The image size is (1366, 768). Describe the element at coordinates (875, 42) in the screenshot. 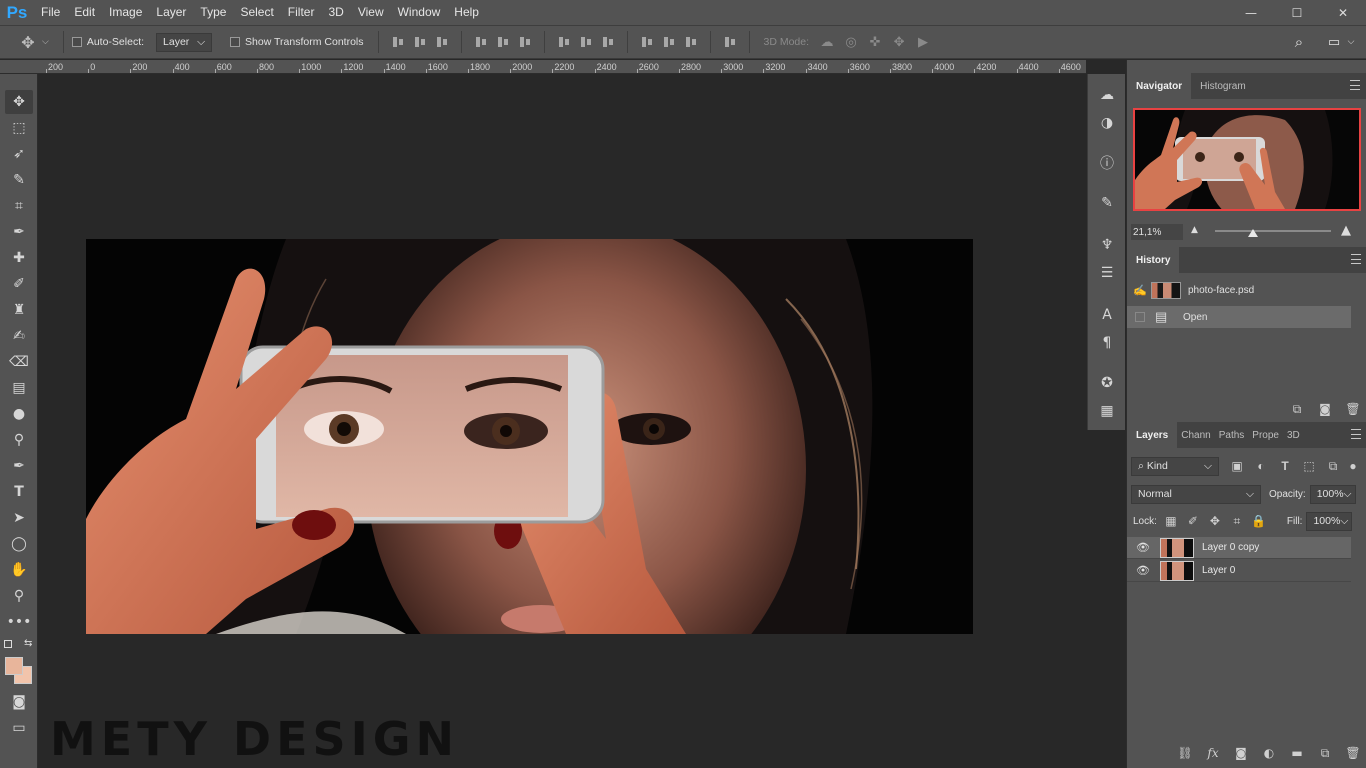

I see `3d-pan-icon: ✜` at that location.